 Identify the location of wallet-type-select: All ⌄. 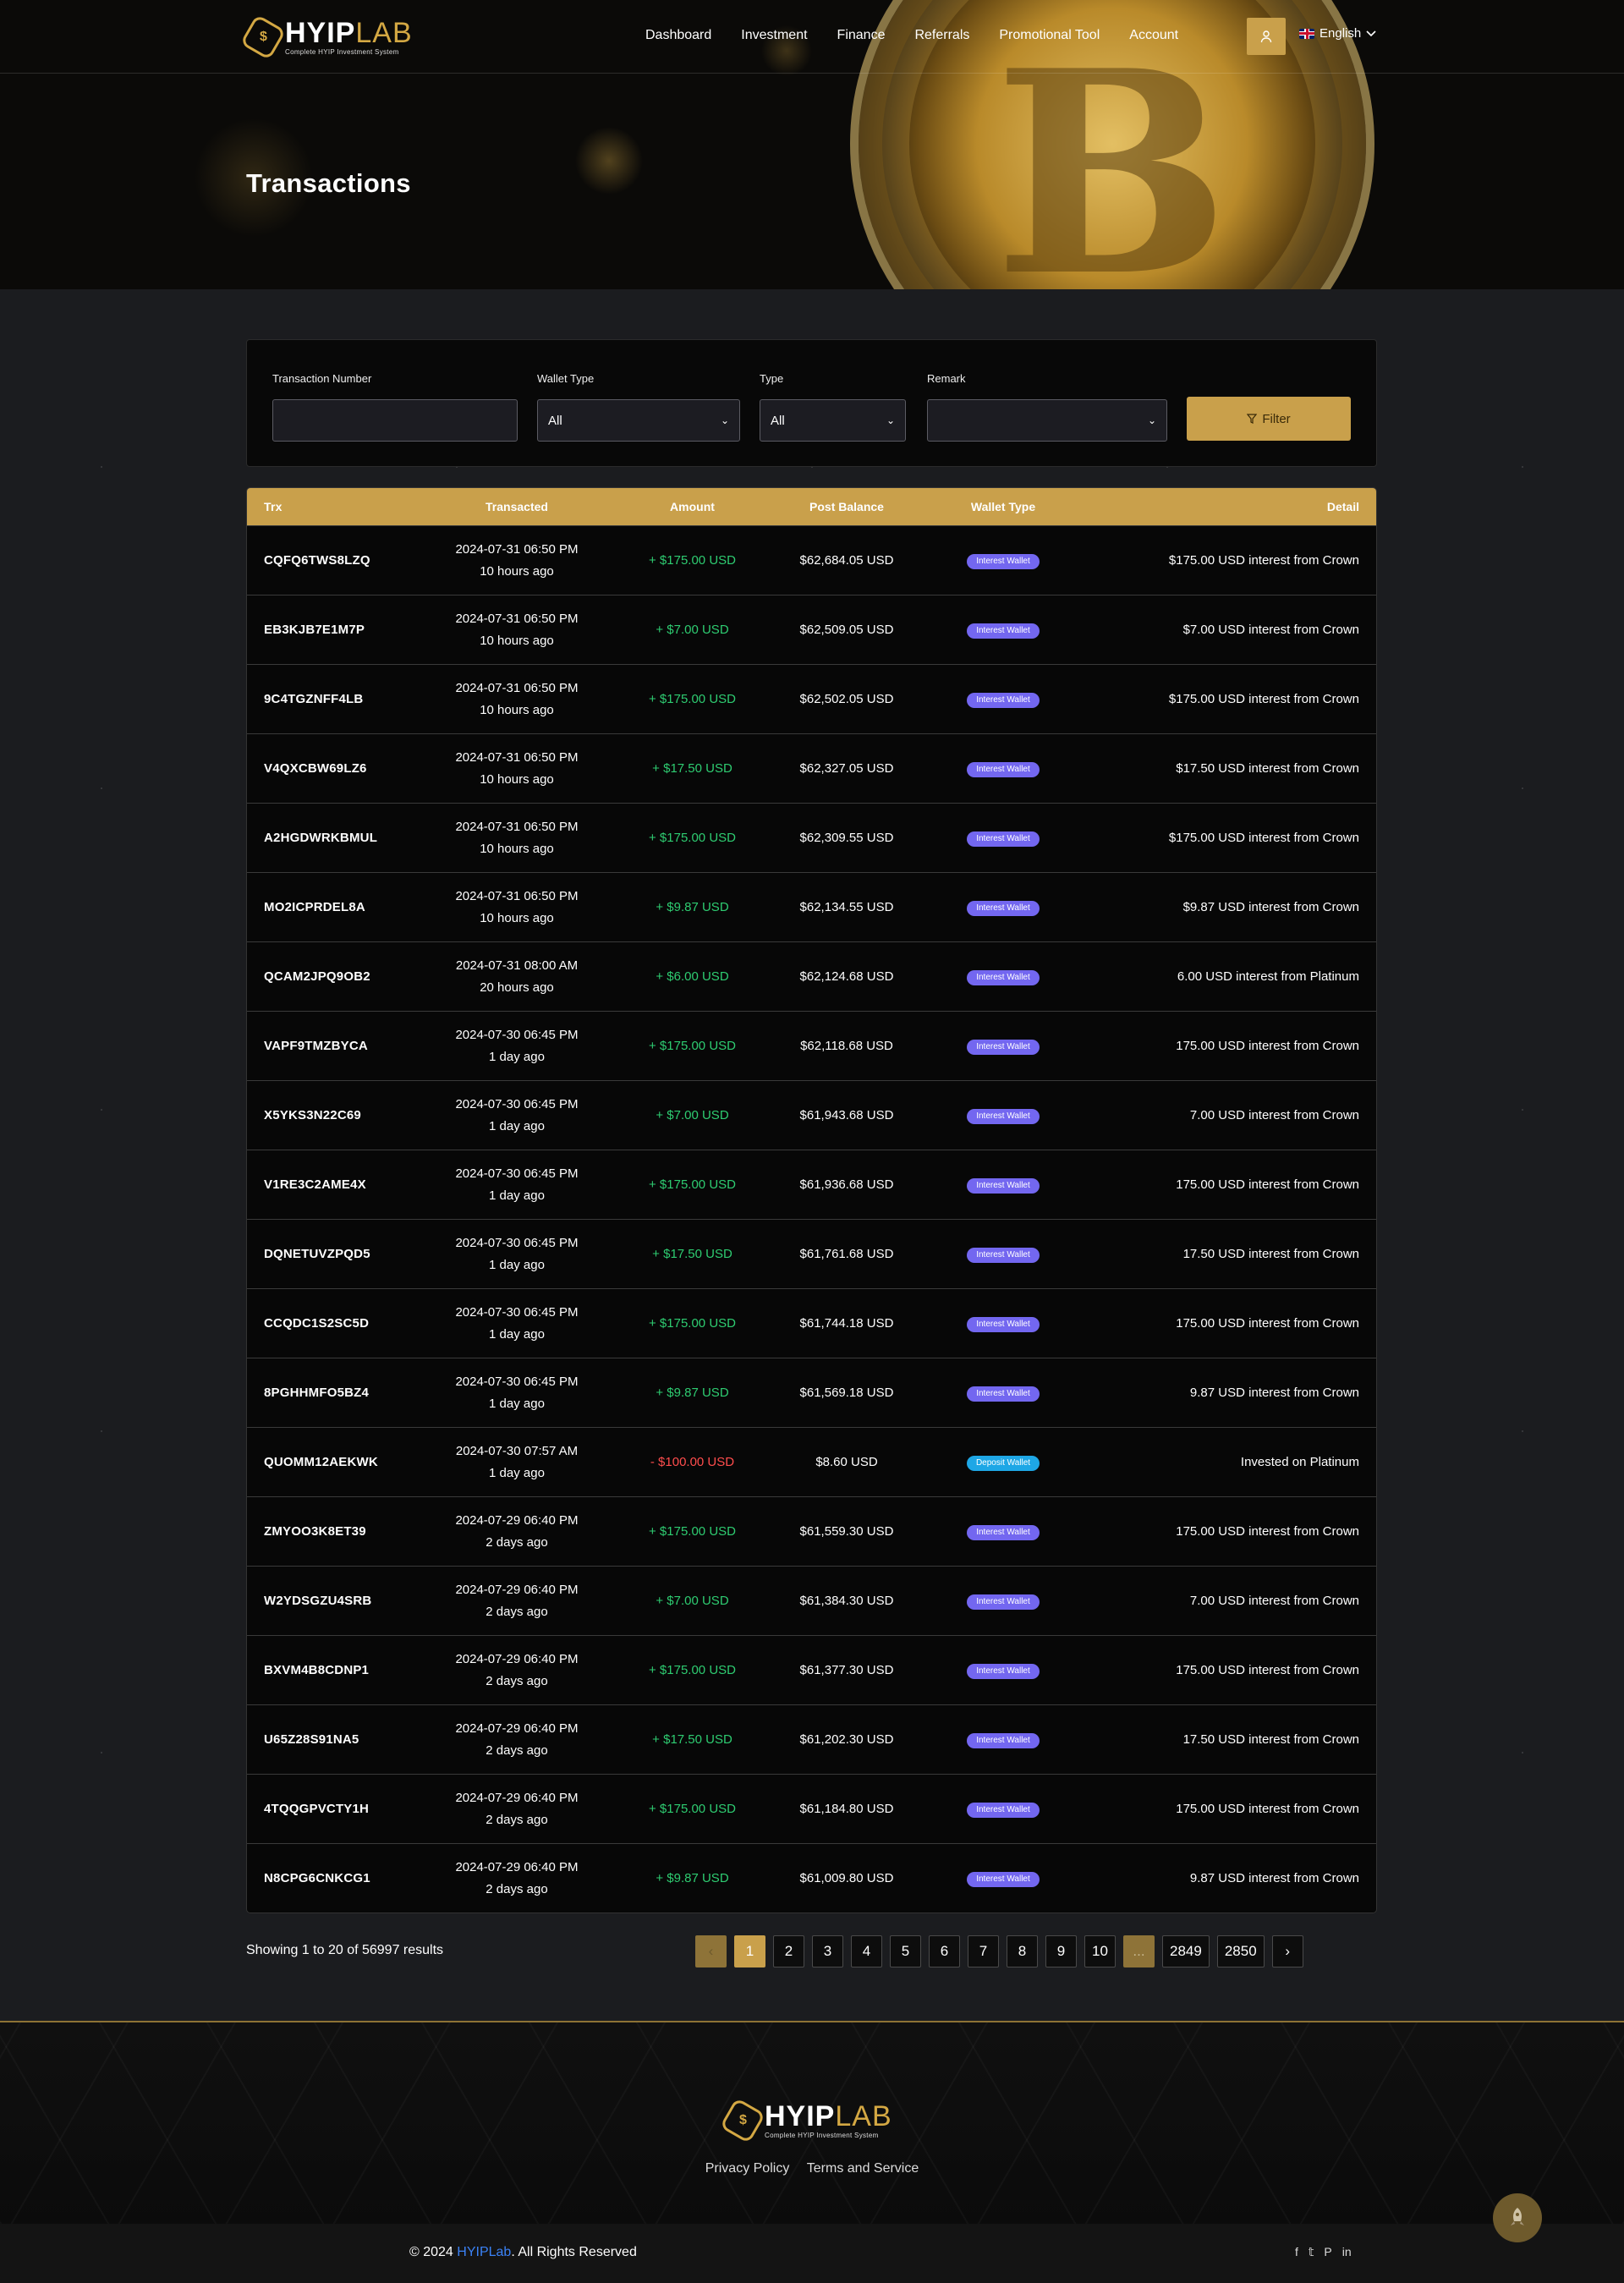
(639, 420).